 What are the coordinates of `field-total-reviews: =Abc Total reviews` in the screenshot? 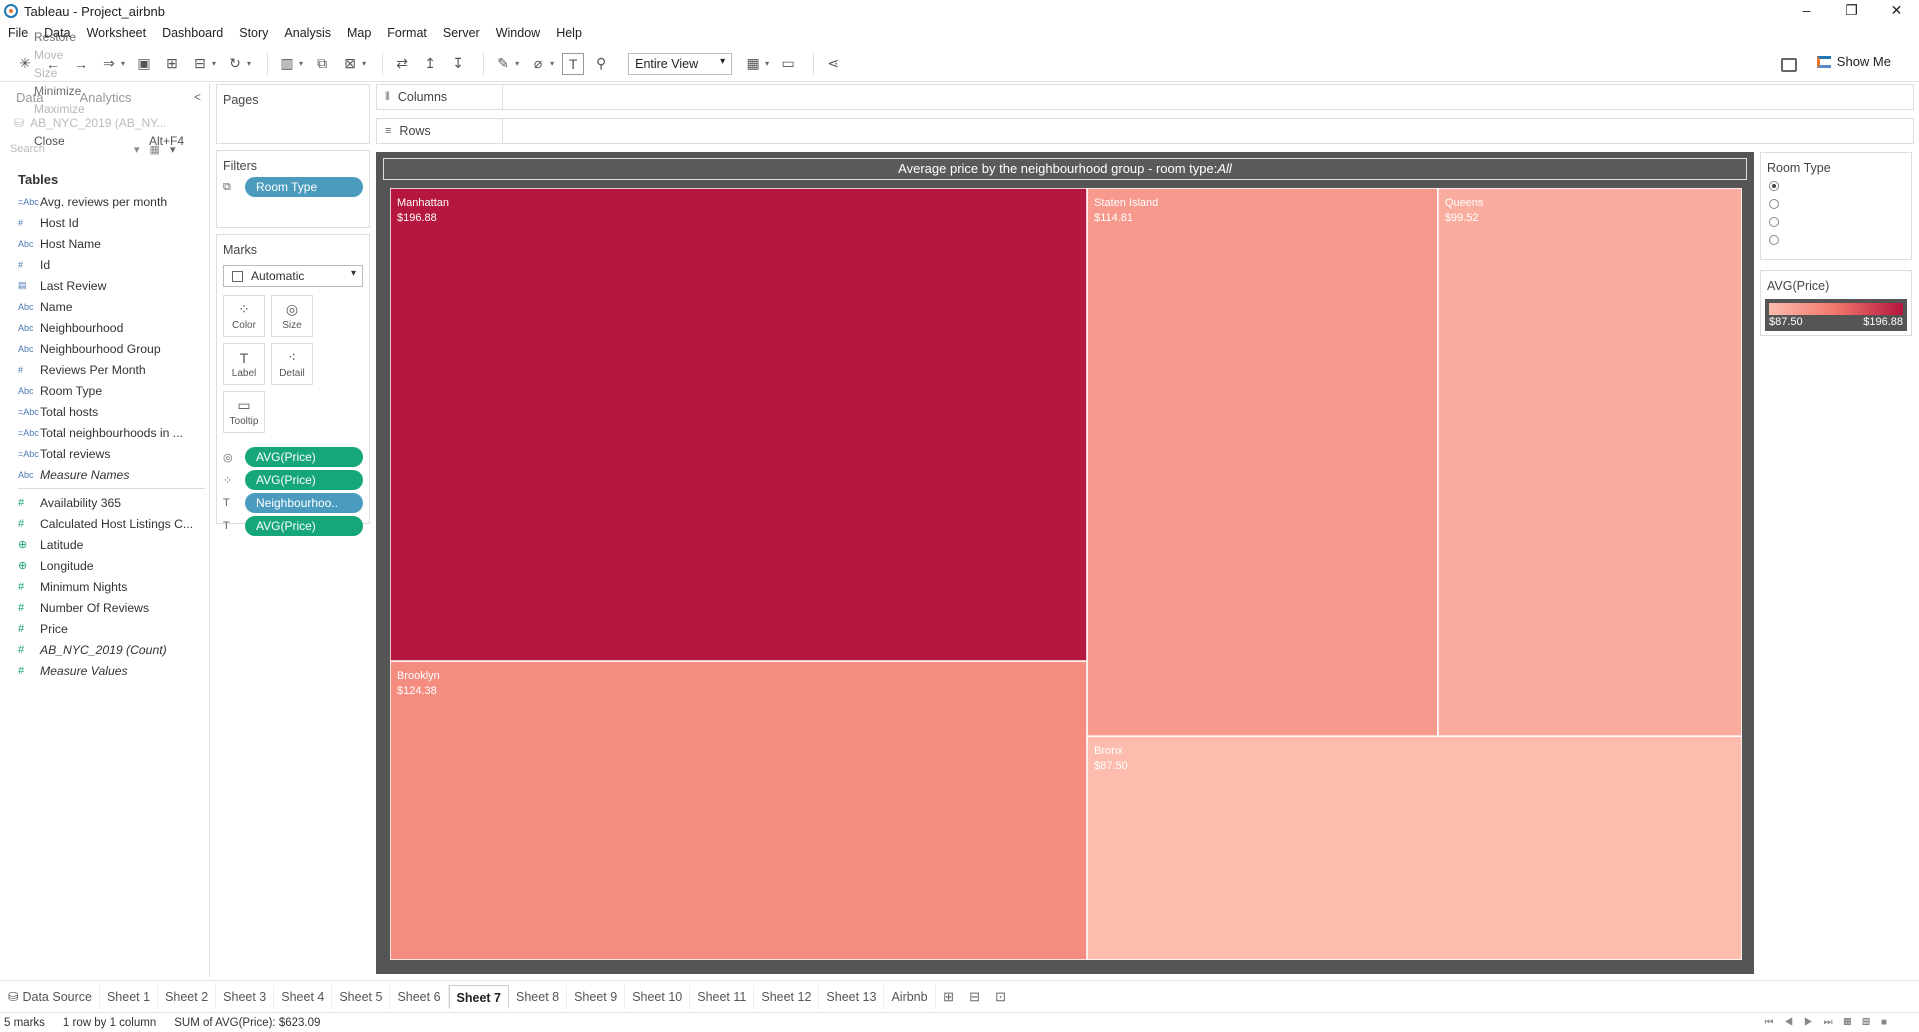 It's located at (104, 453).